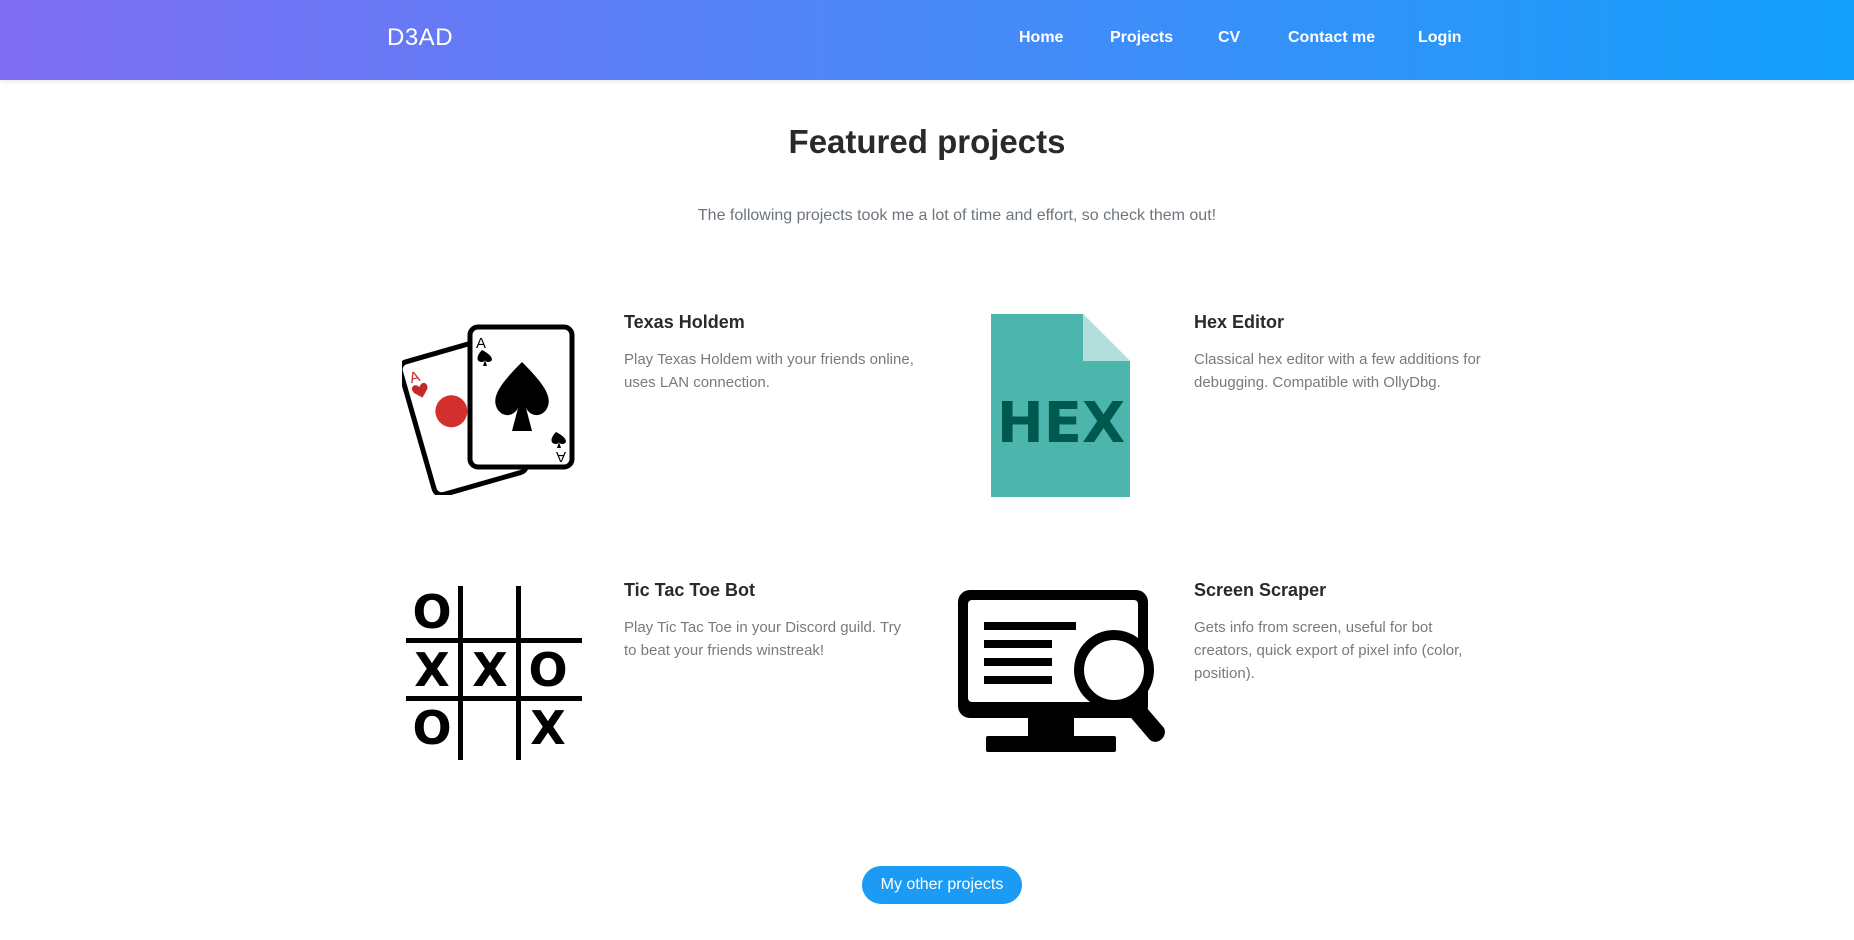  I want to click on project-title-texas-holdem: Texas Holdem, so click(684, 322).